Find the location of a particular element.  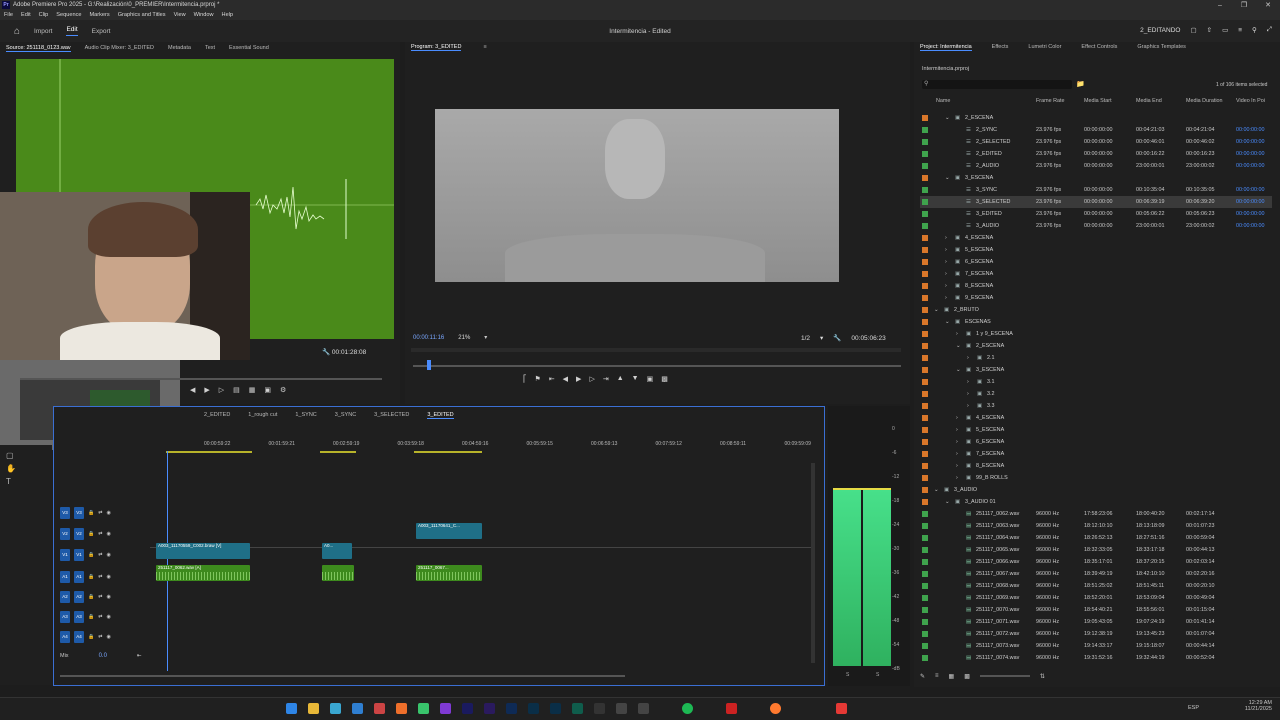

track-target: V3 is located at coordinates (65, 513).